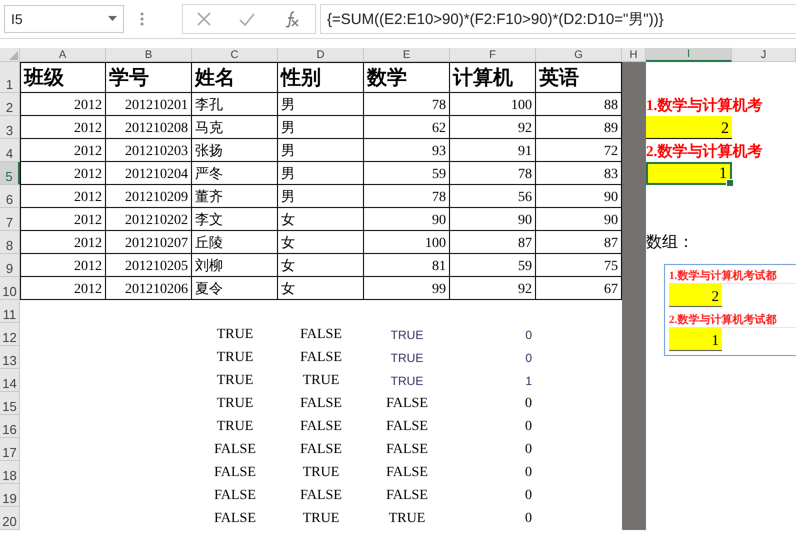 The height and width of the screenshot is (545, 796). Describe the element at coordinates (321, 77) in the screenshot. I see `table-header-cell: 性别` at that location.